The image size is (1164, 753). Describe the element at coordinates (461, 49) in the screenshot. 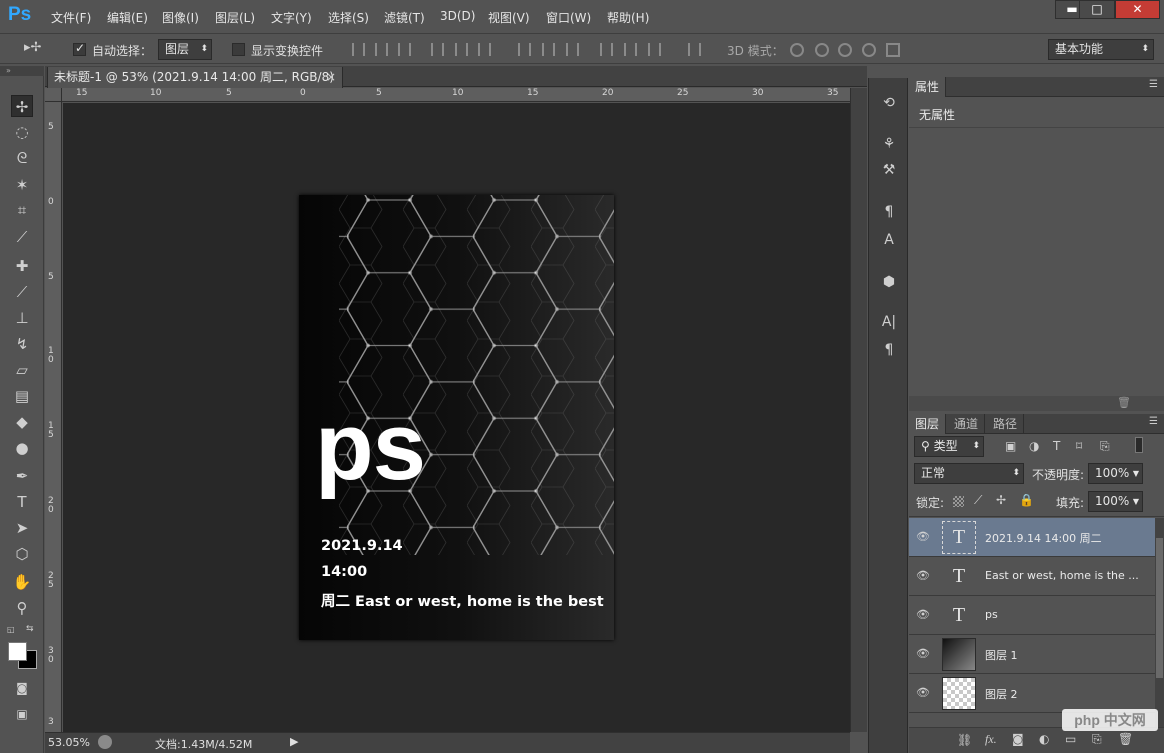

I see `align-hcenter-icon` at that location.